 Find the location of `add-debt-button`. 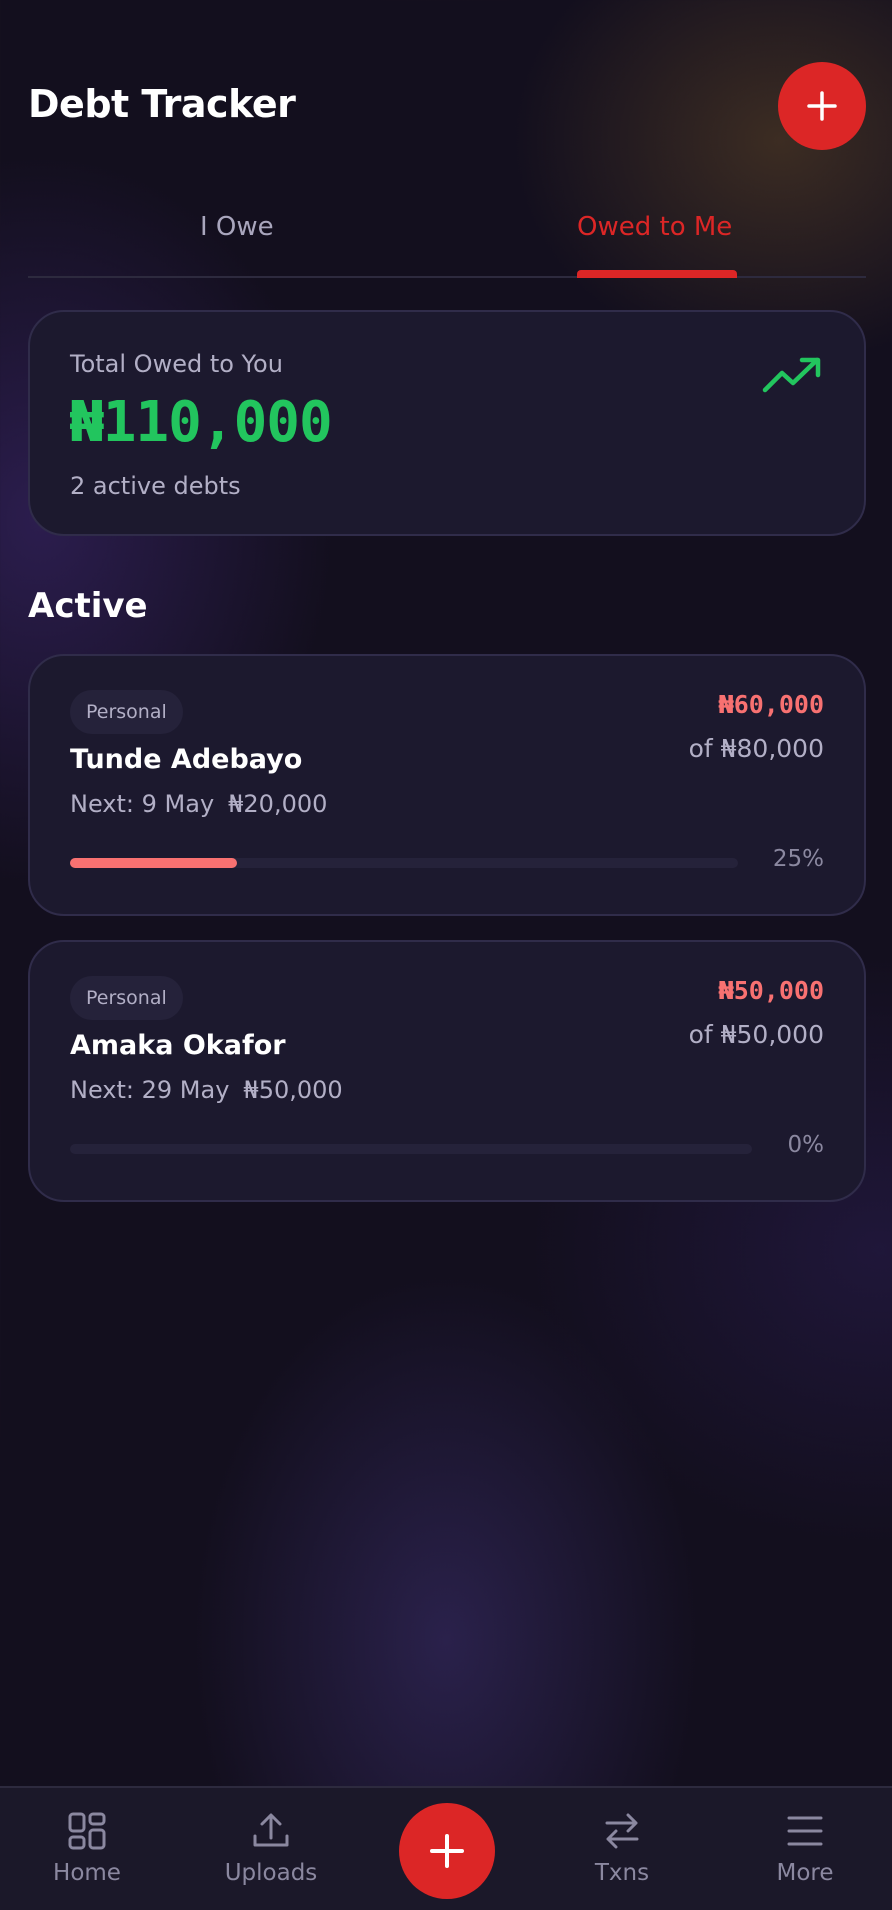

add-debt-button is located at coordinates (822, 106).